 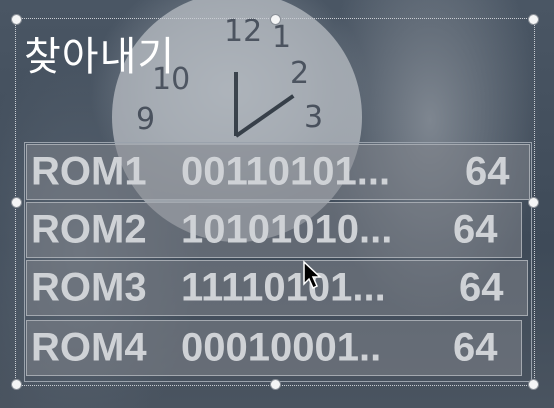 I want to click on rom-row: ROM2 10101010... 64, so click(x=274, y=230).